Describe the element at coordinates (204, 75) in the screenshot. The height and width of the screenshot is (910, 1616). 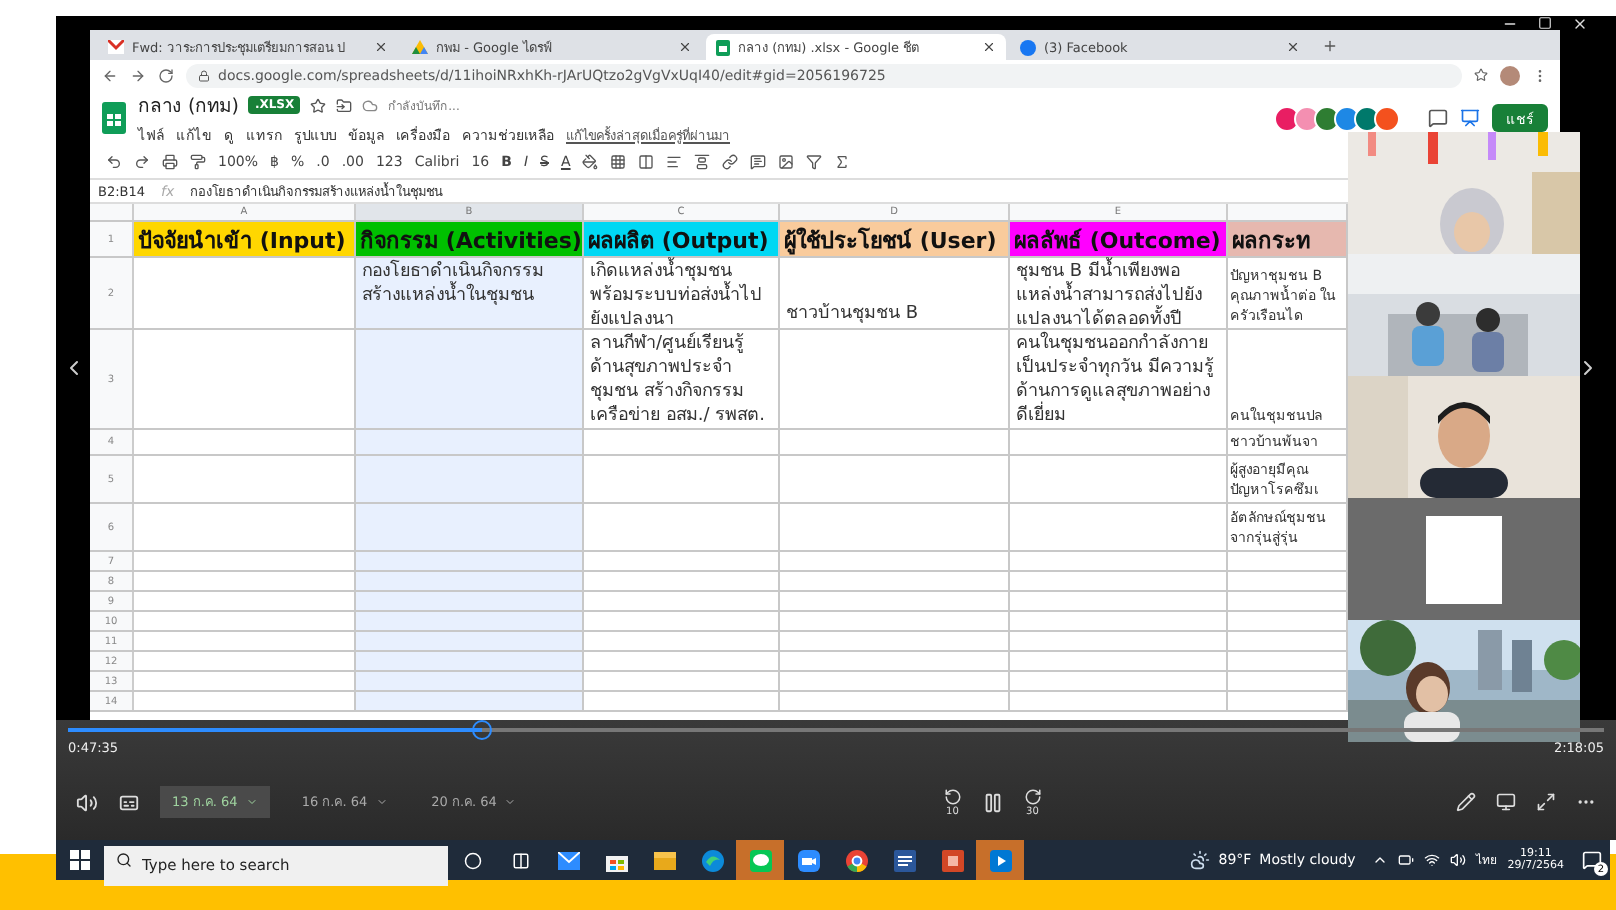
I see `lock-icon` at that location.